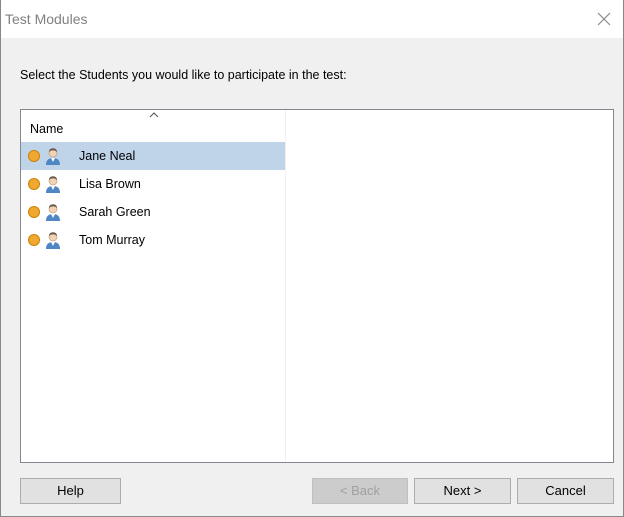  Describe the element at coordinates (153, 156) in the screenshot. I see `list-item: Jane Neal` at that location.